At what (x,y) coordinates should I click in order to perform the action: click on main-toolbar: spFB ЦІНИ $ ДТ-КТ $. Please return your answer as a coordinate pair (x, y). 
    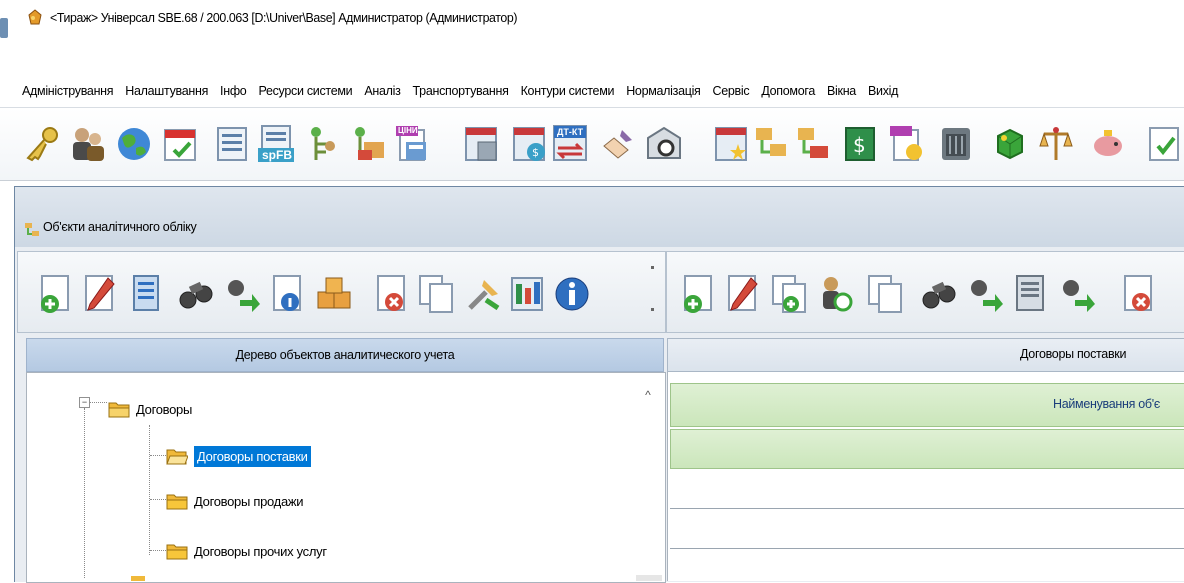
    Looking at the image, I should click on (592, 144).